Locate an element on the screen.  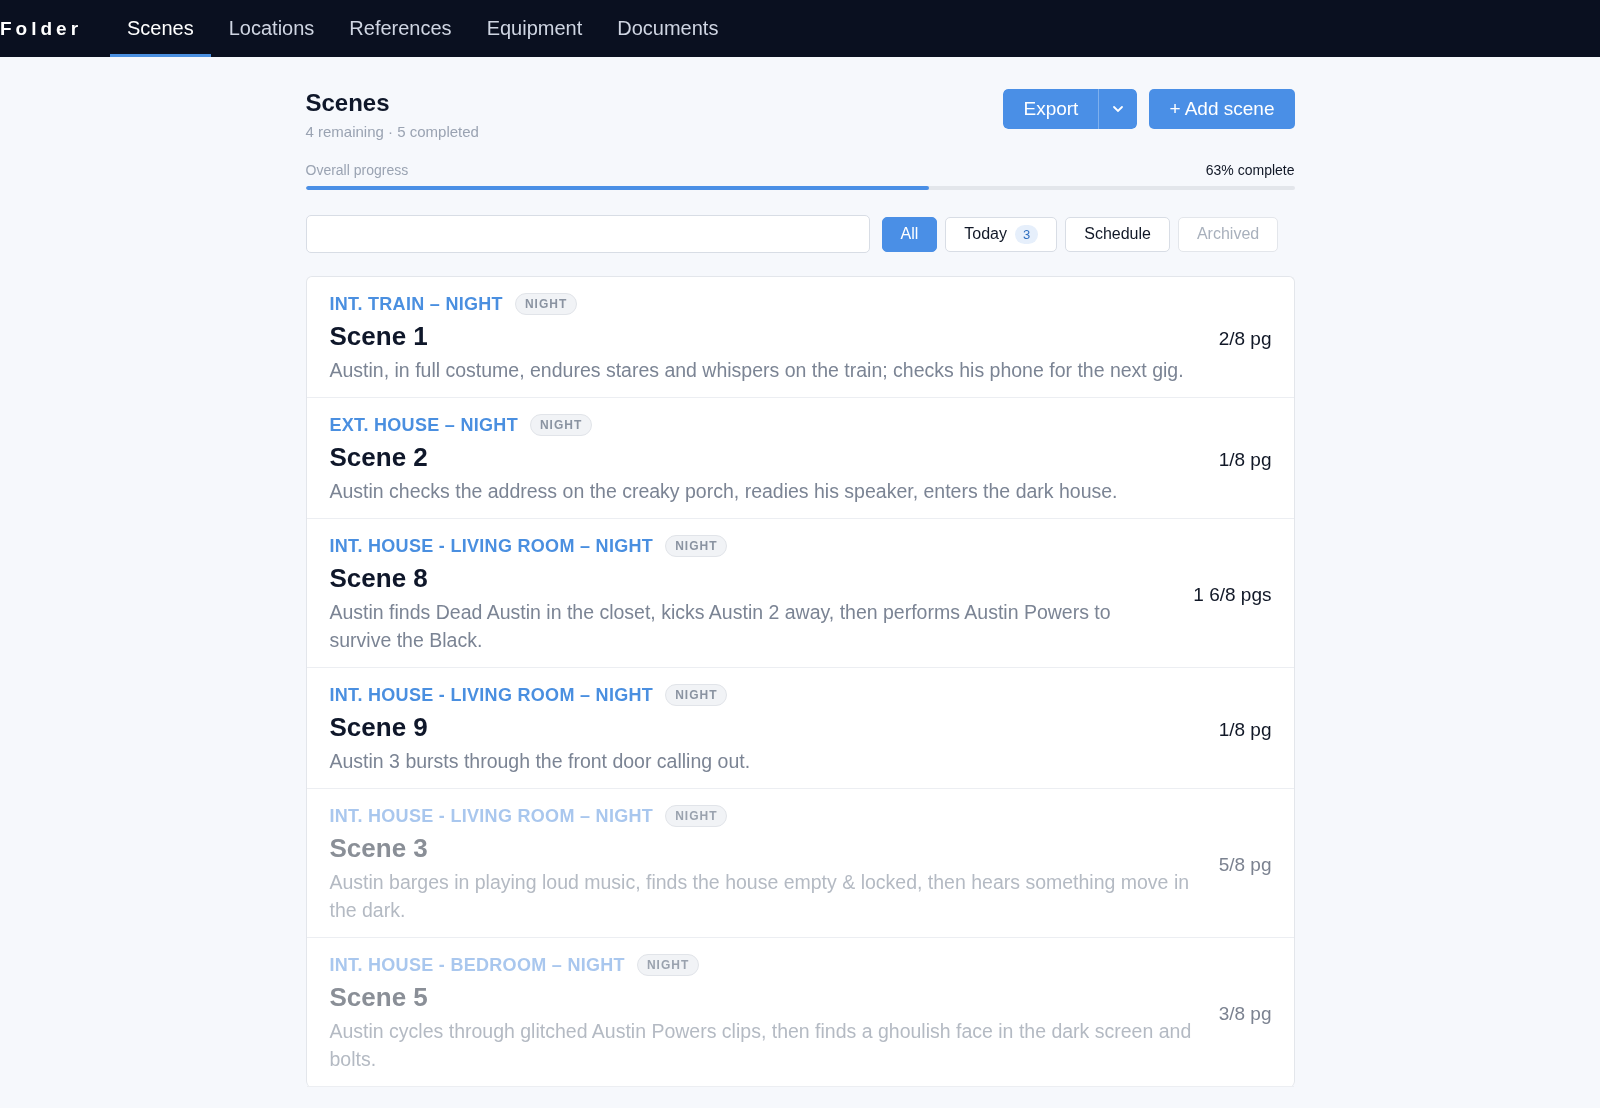
page-length: 1 6/8 pgs is located at coordinates (1232, 594).